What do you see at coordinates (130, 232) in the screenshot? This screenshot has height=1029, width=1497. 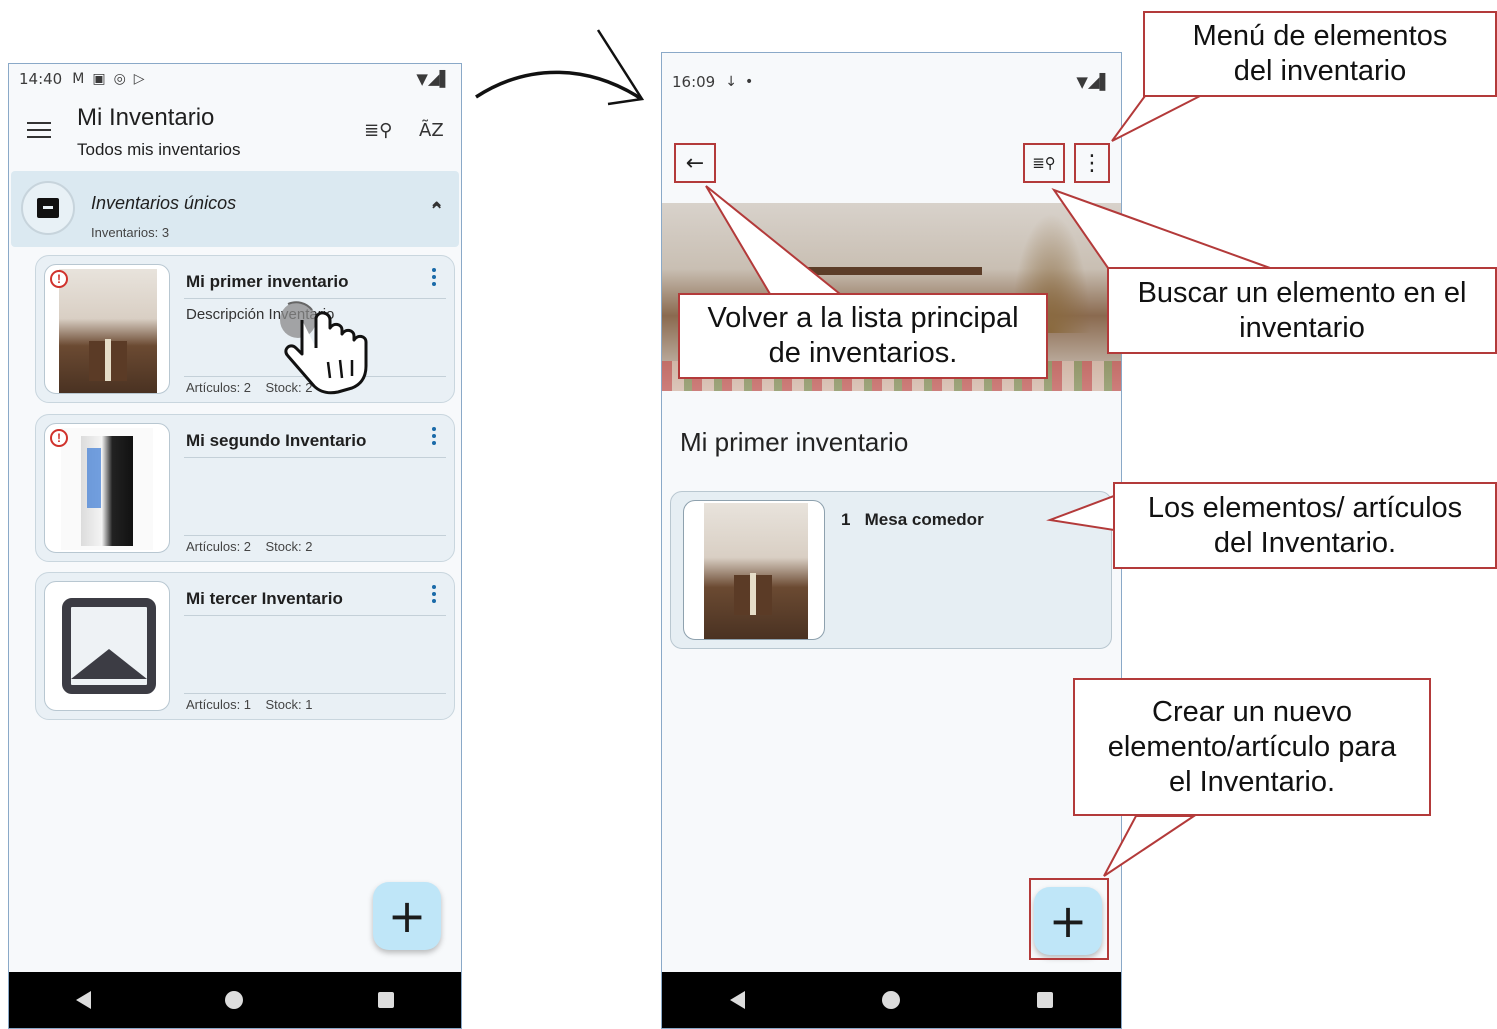 I see `section-count: Inventarios: 3` at bounding box center [130, 232].